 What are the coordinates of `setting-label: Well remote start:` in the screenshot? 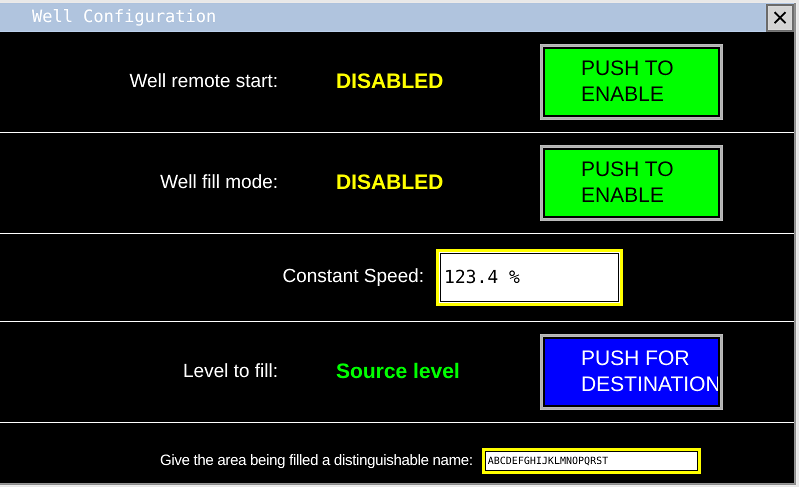 It's located at (203, 81).